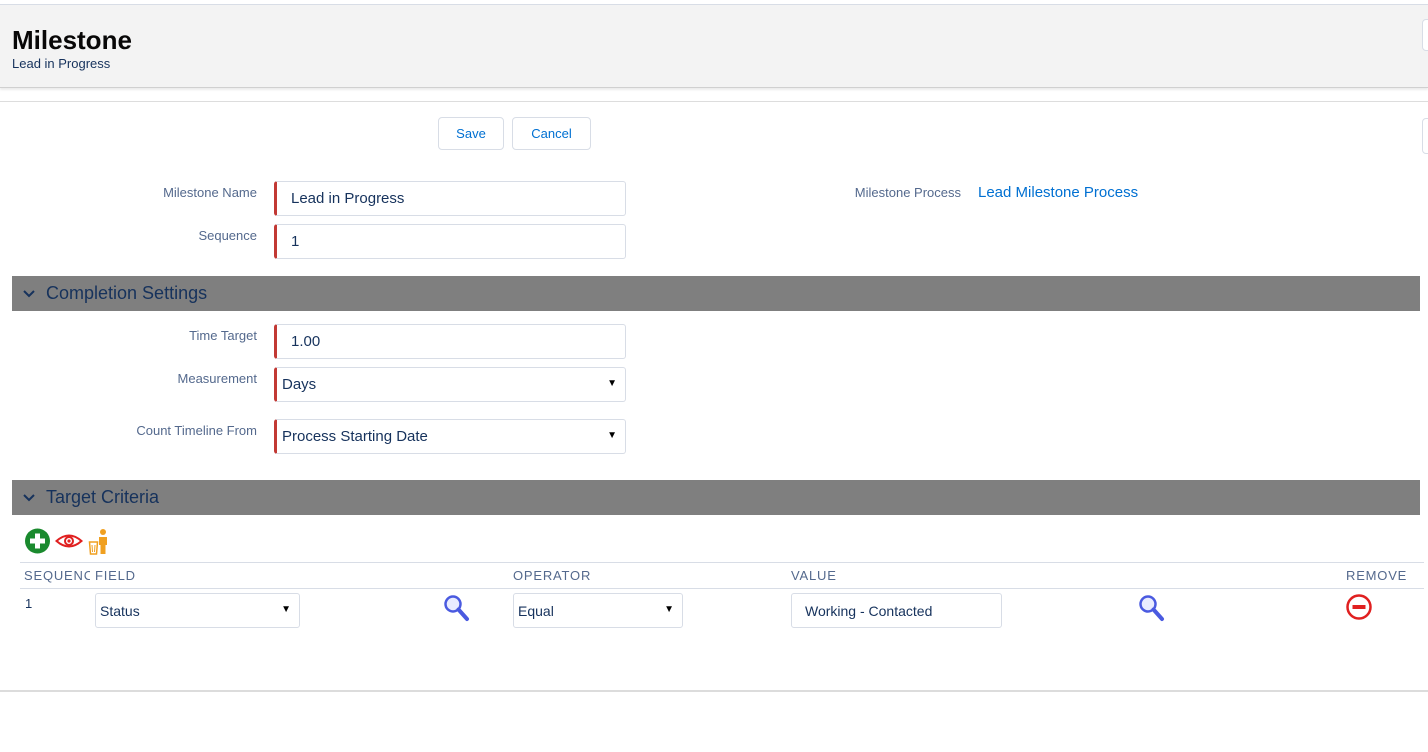  I want to click on time-target-label: Time Target, so click(223, 335).